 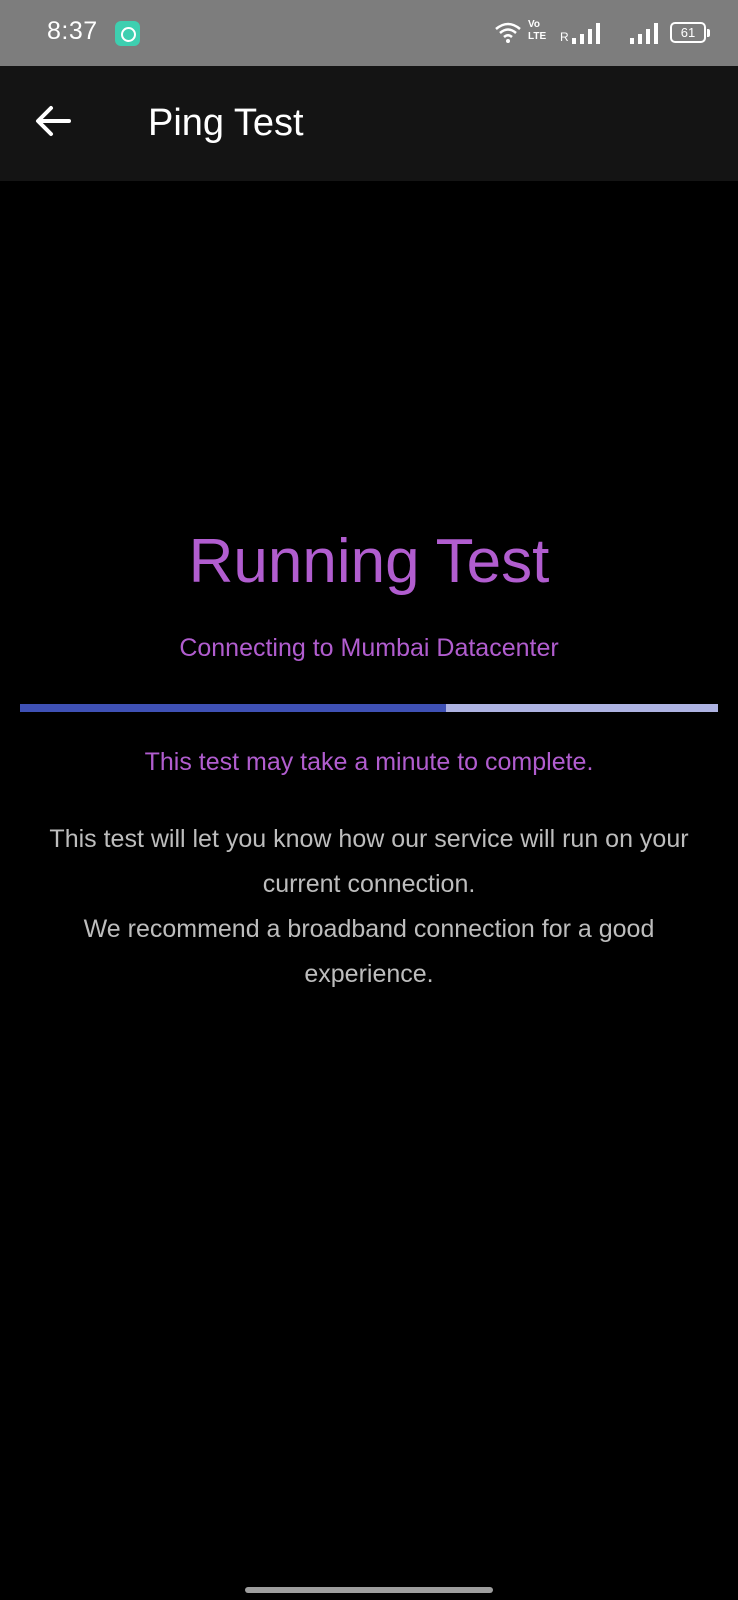 I want to click on test-status-heading: Running Test, so click(x=369, y=561).